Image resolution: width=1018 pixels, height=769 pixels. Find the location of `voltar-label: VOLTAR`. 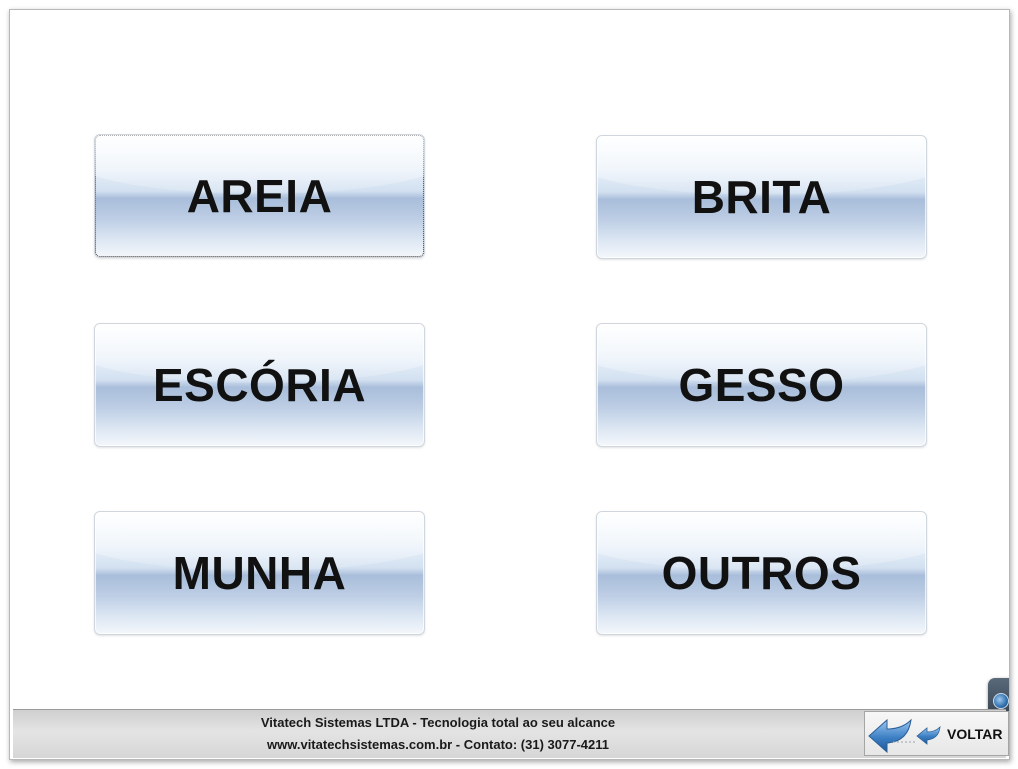

voltar-label: VOLTAR is located at coordinates (975, 733).